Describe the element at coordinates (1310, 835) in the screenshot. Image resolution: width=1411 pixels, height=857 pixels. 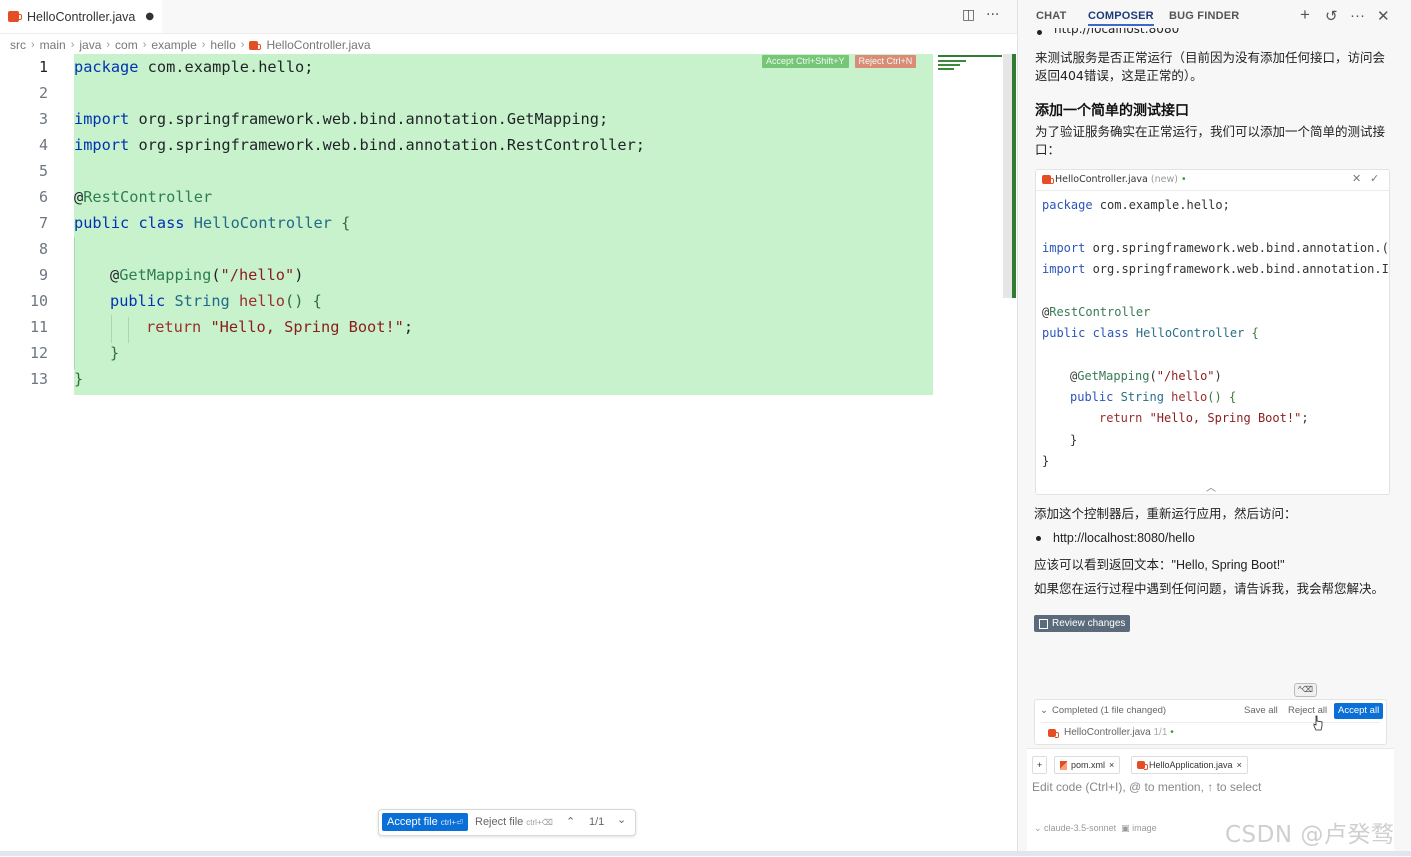
I see `watermark: CSDN @卢癸骛` at that location.